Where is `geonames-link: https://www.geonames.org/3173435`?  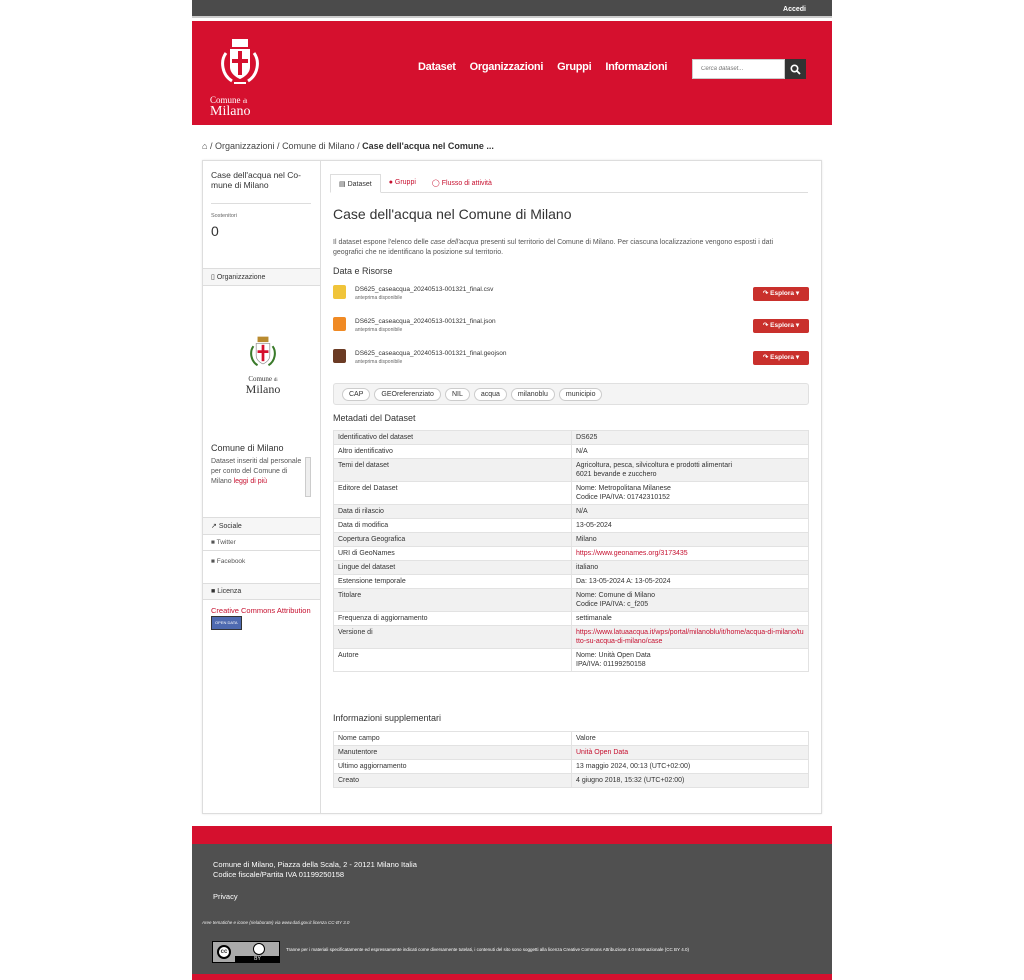
geonames-link: https://www.geonames.org/3173435 is located at coordinates (632, 553).